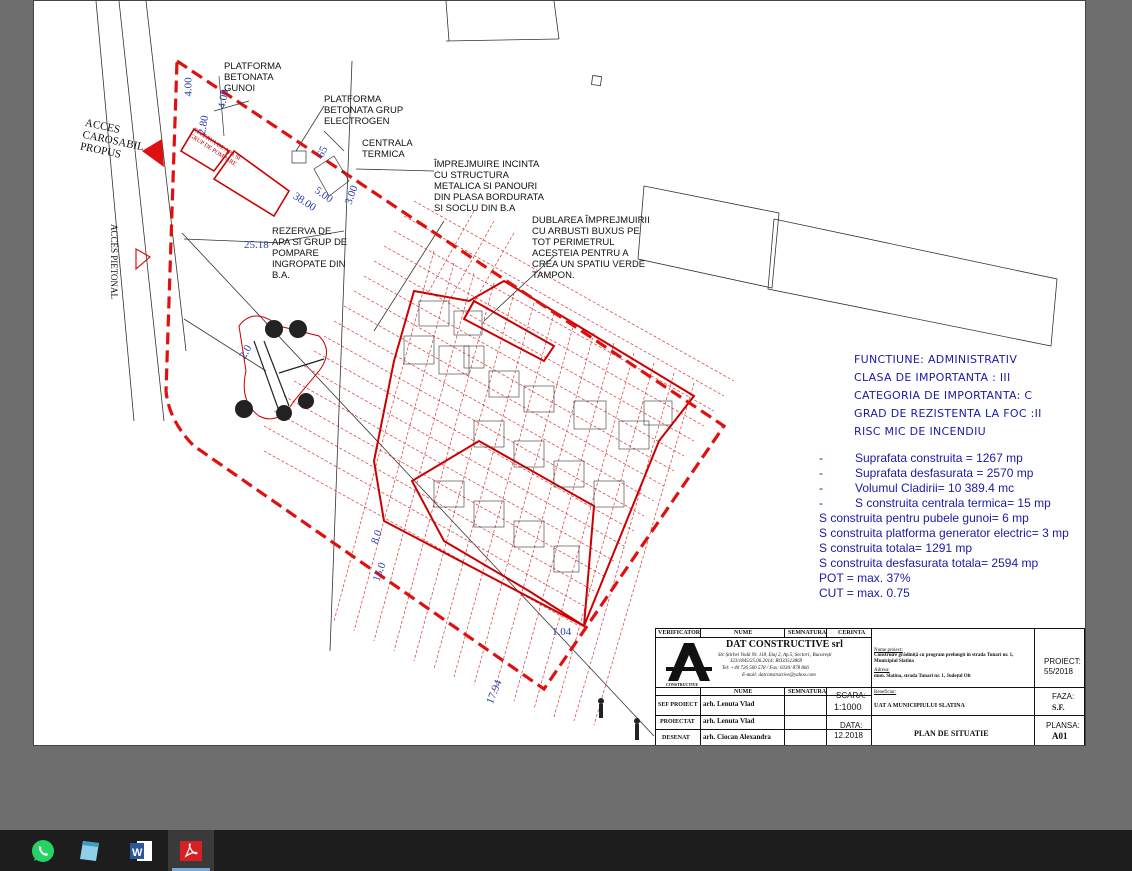 Image resolution: width=1132 pixels, height=871 pixels. Describe the element at coordinates (1058, 671) in the screenshot. I see `tb-proiect-nr: 55/2018` at that location.